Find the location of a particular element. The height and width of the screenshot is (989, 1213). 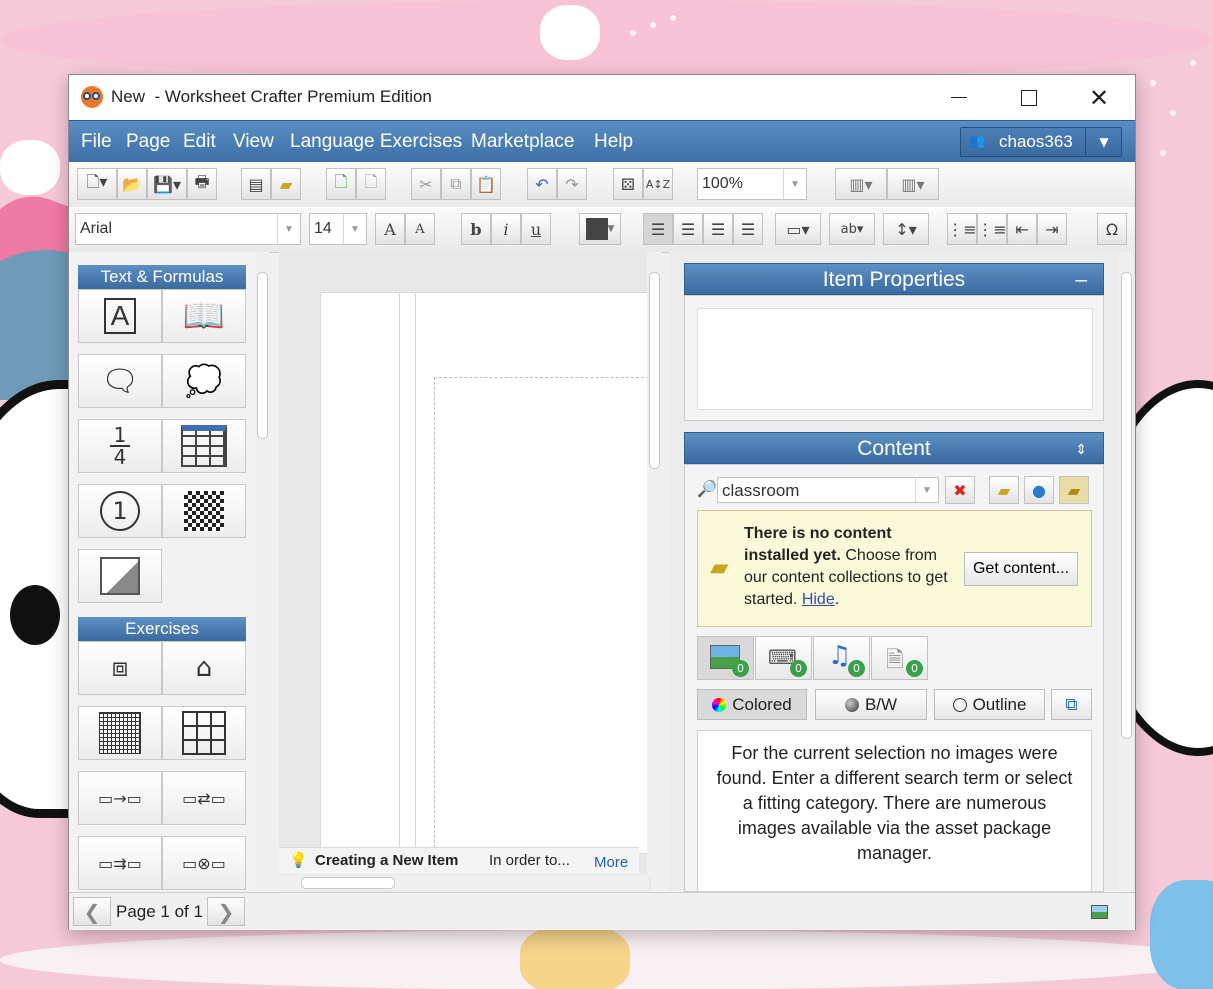

palette-hundred-grid is located at coordinates (120, 733).